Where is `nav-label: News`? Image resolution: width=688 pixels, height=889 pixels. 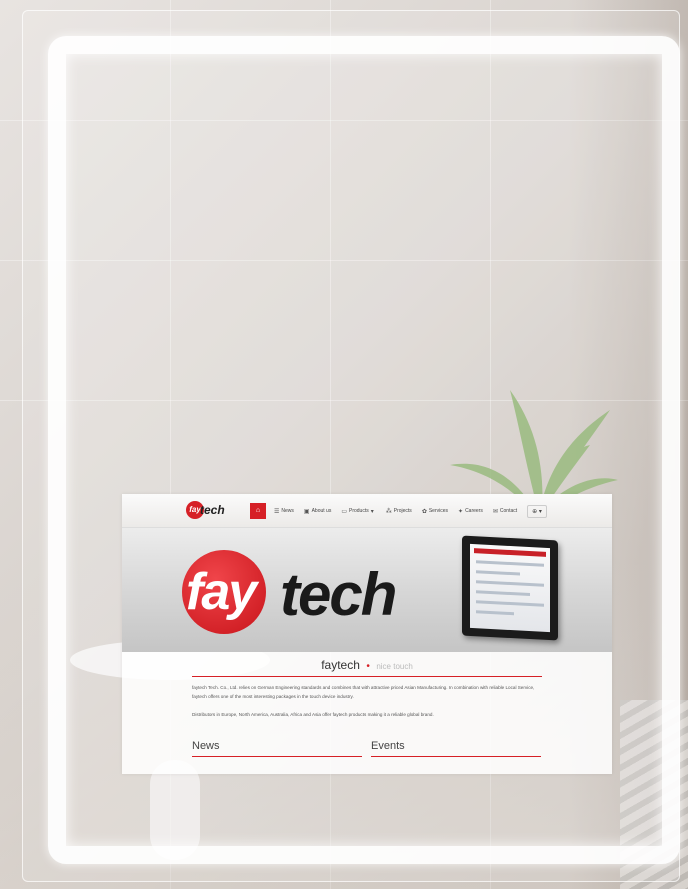
nav-label: News is located at coordinates (287, 511).